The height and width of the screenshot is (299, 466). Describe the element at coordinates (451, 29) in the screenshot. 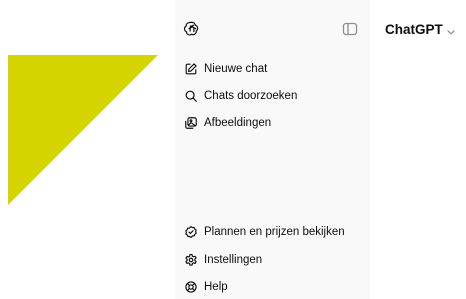

I see `chevron-down-icon` at that location.